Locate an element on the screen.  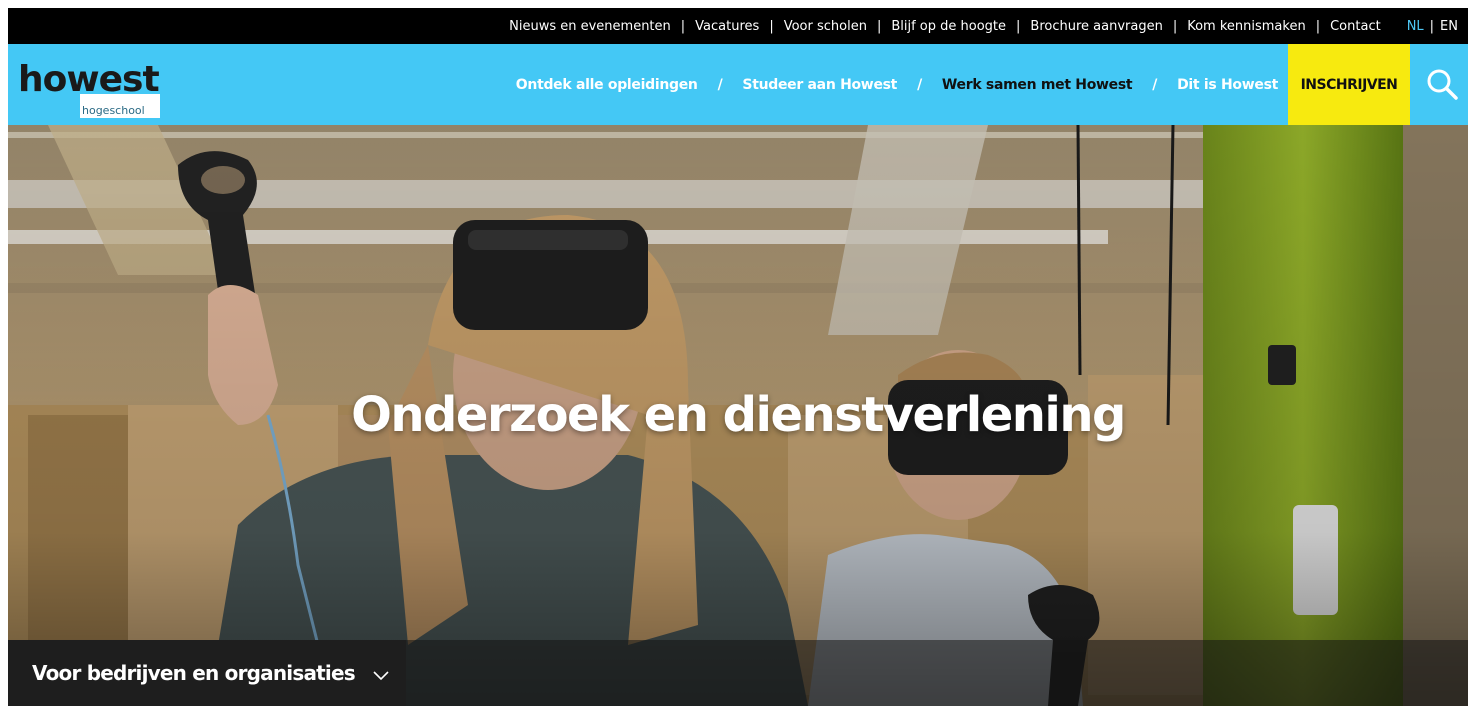
lang-nl: NL is located at coordinates (1415, 26).